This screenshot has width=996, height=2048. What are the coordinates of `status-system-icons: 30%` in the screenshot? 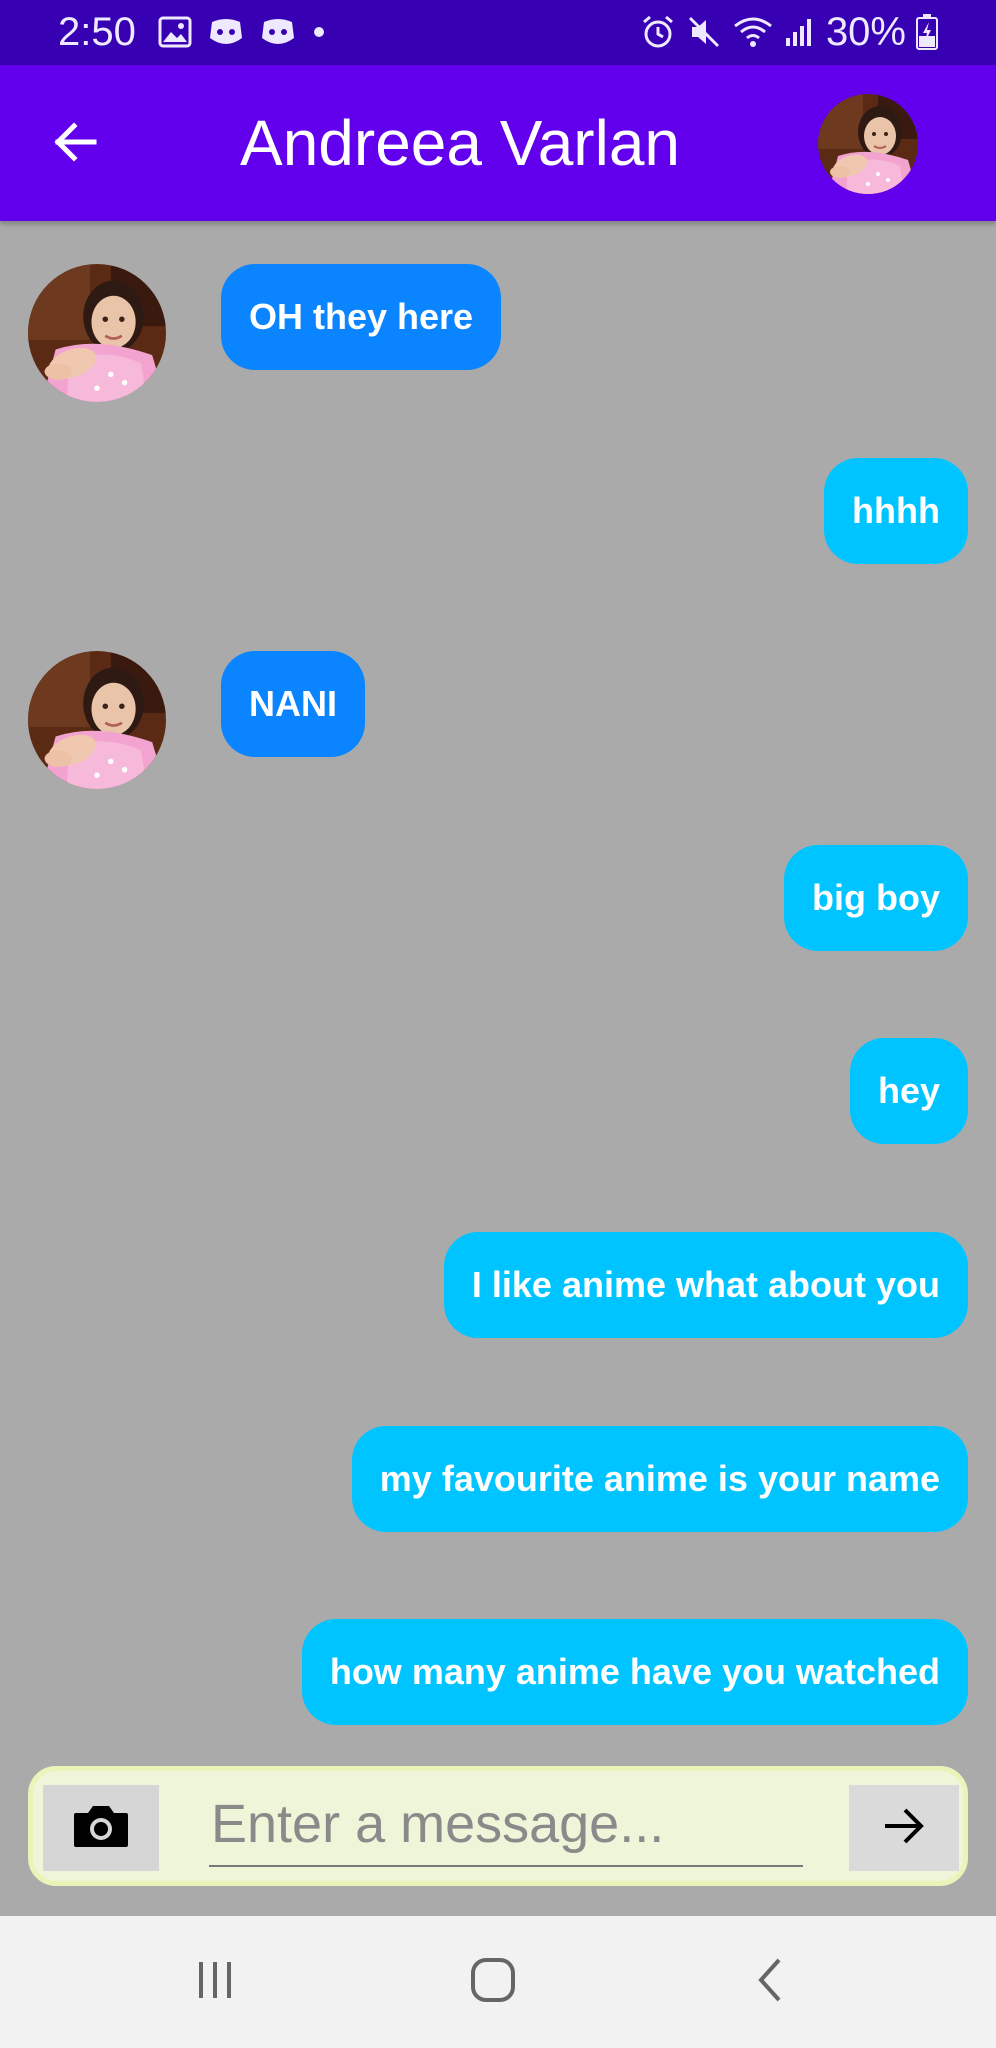 It's located at (789, 32).